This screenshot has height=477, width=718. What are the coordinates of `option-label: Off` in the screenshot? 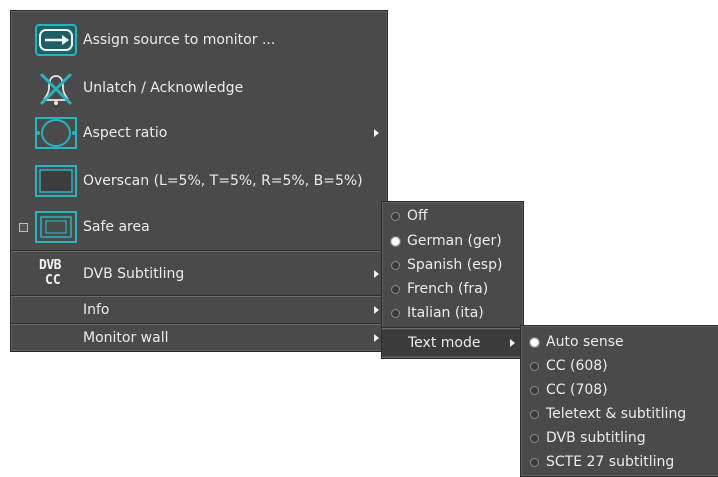 It's located at (417, 216).